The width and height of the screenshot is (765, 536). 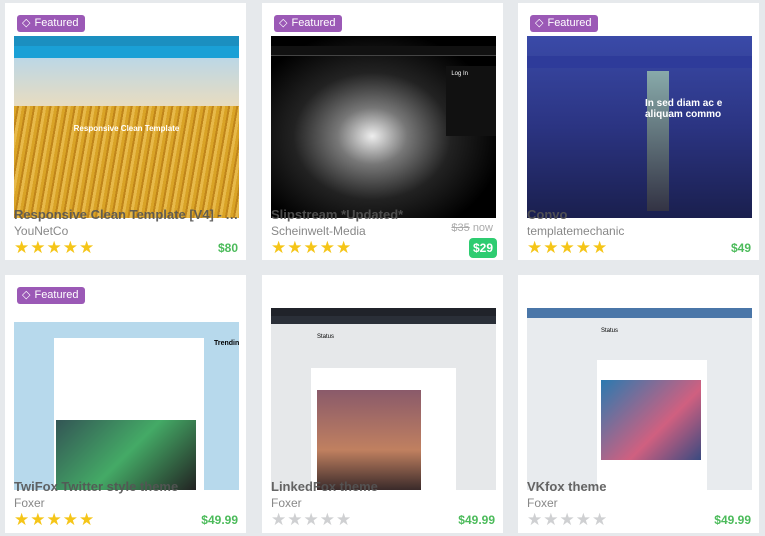 What do you see at coordinates (459, 74) in the screenshot?
I see `thumbnail-text: Log In` at bounding box center [459, 74].